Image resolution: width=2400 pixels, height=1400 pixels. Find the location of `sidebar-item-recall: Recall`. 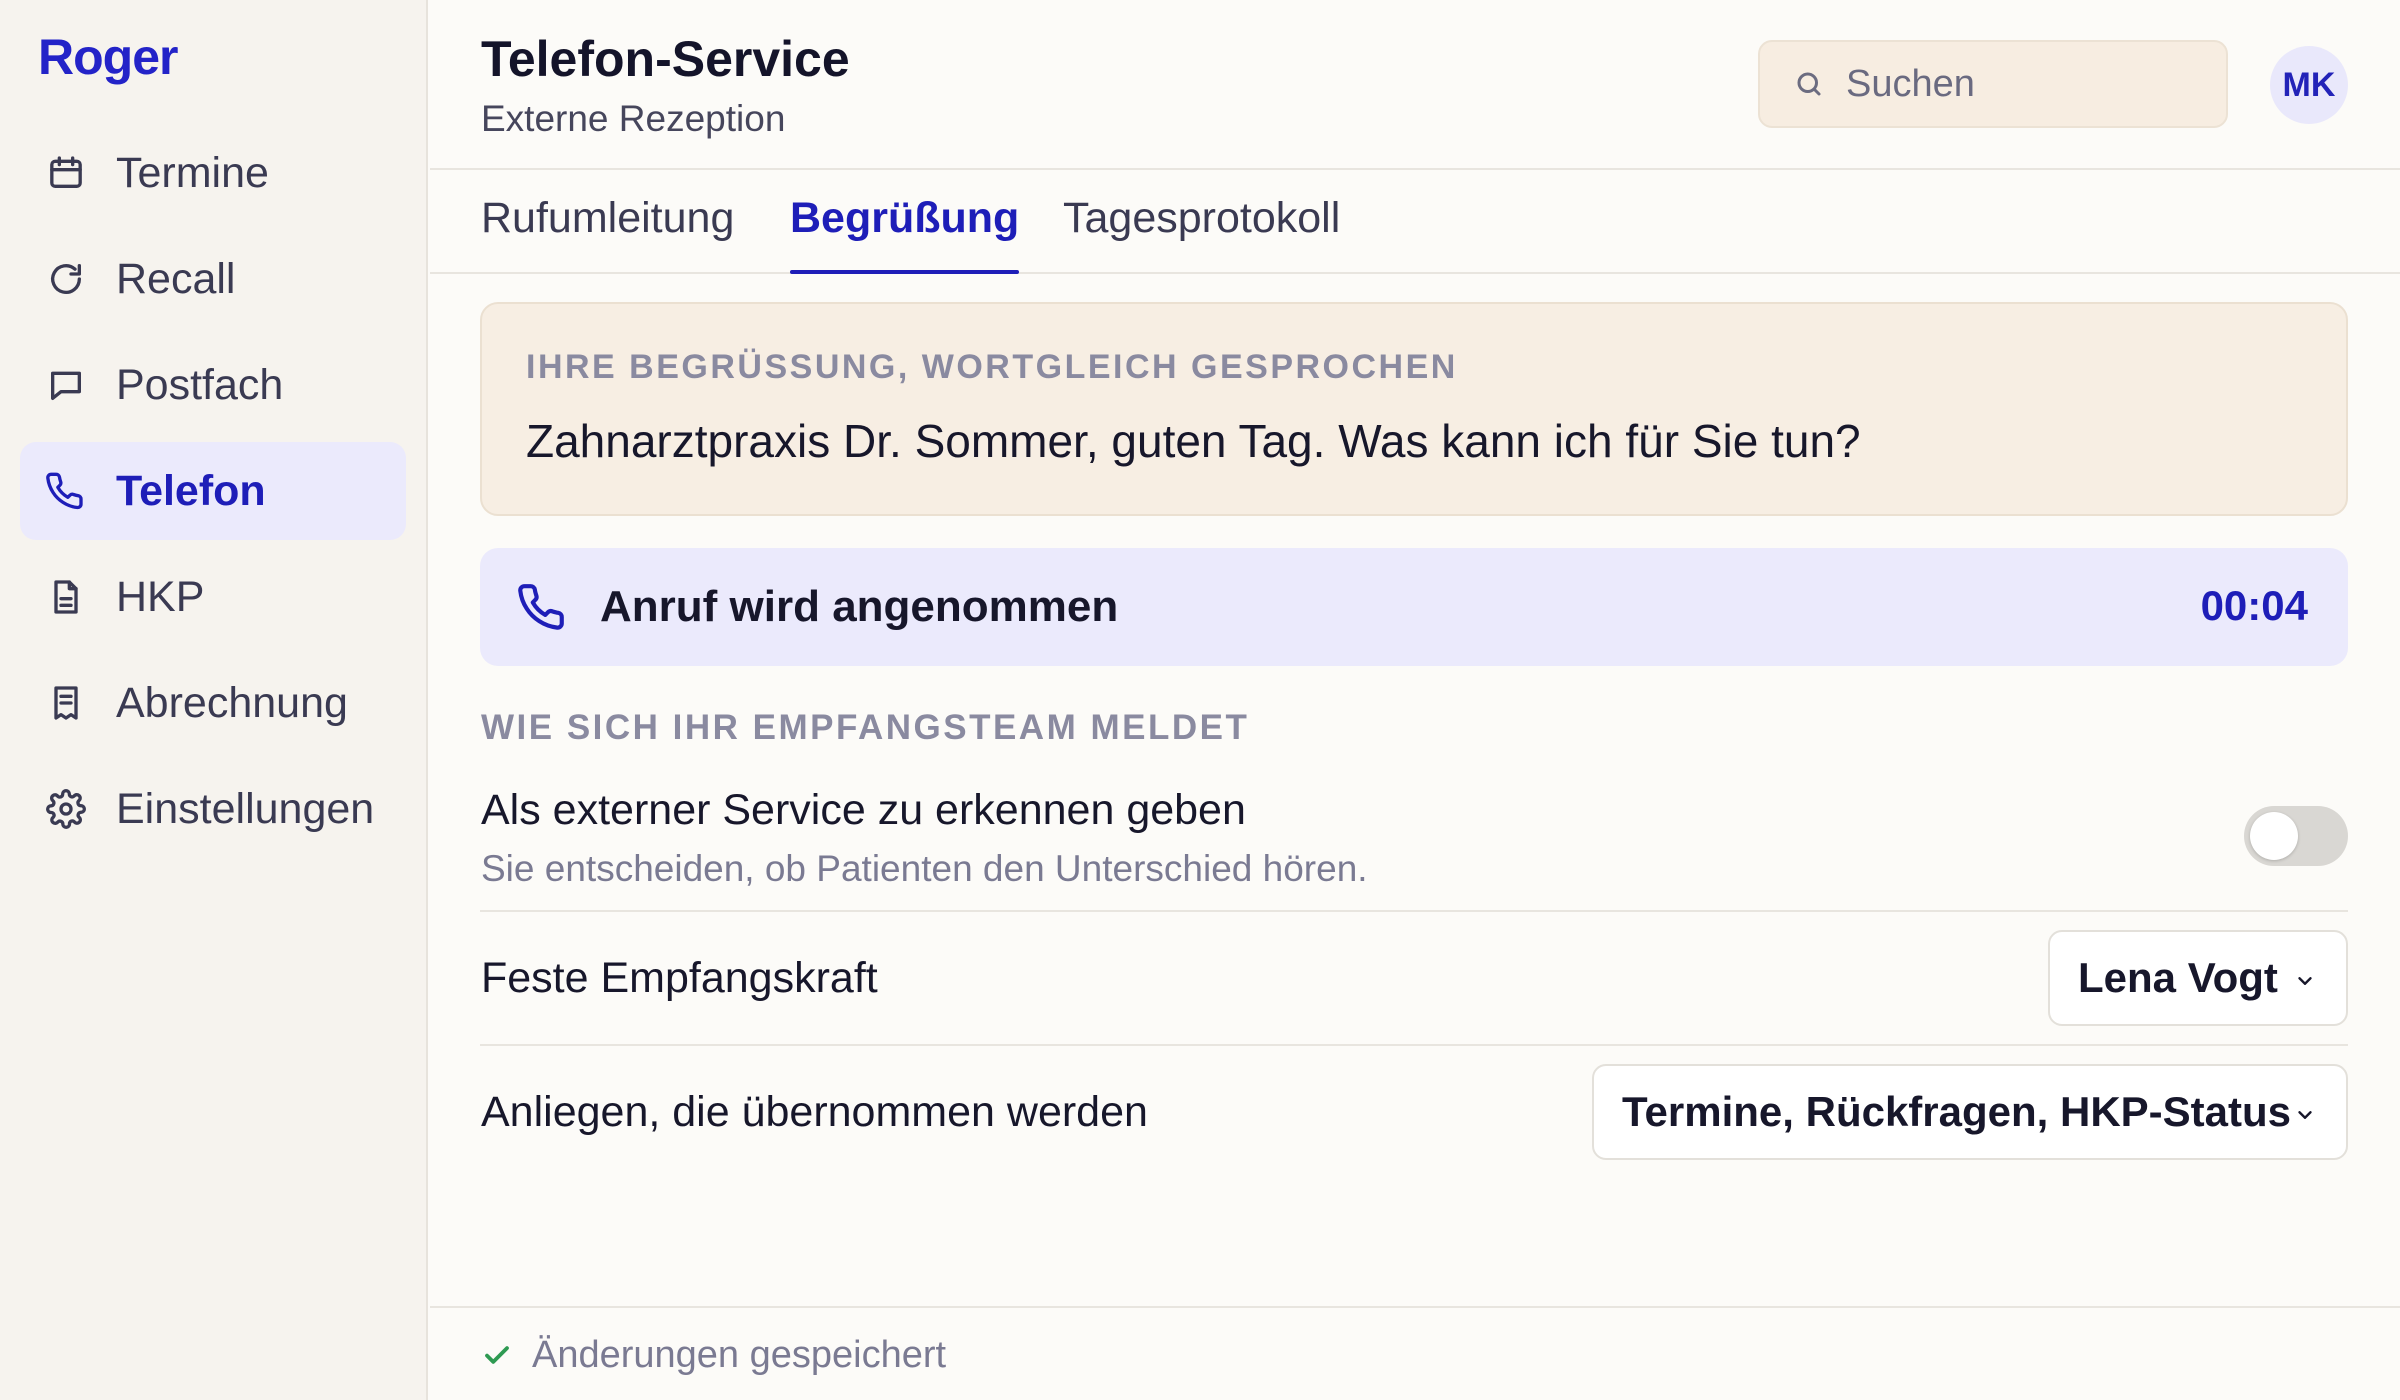

sidebar-item-recall: Recall is located at coordinates (213, 279).